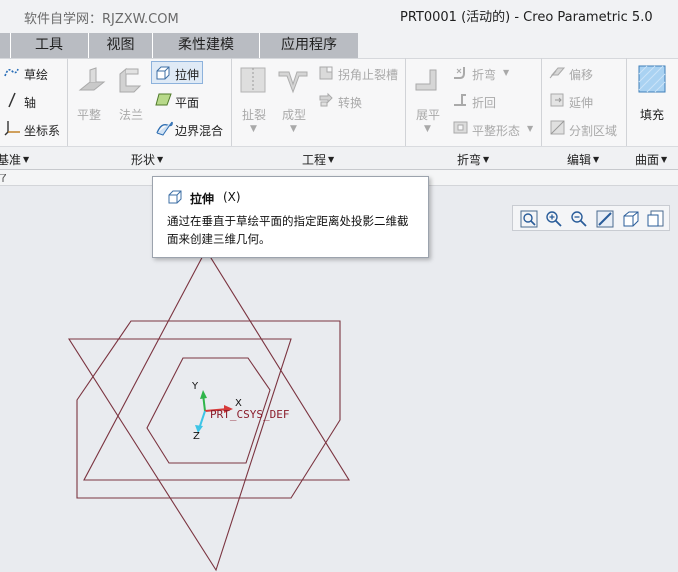 The width and height of the screenshot is (678, 572). What do you see at coordinates (202, 199) in the screenshot?
I see `tooltip-title: 拉伸` at bounding box center [202, 199].